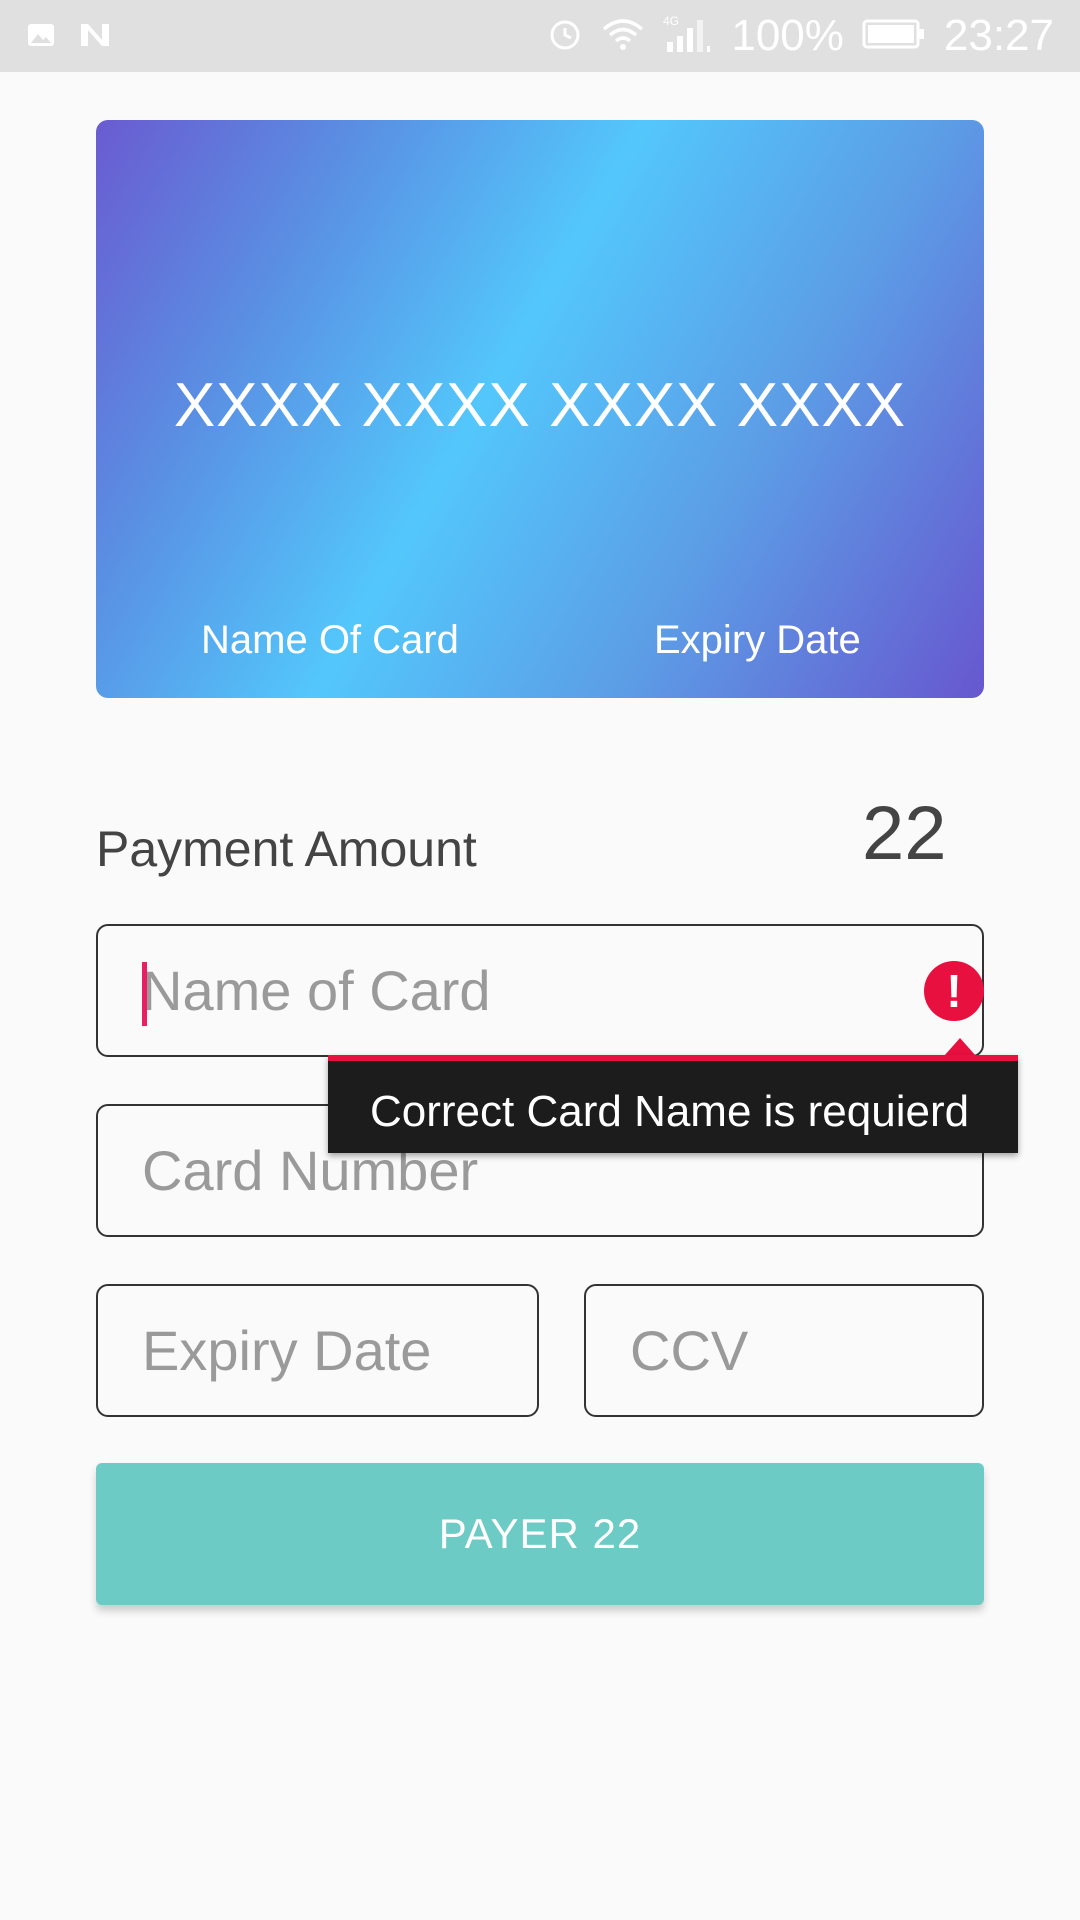 Image resolution: width=1080 pixels, height=1920 pixels. What do you see at coordinates (565, 36) in the screenshot?
I see `alarm-icon` at bounding box center [565, 36].